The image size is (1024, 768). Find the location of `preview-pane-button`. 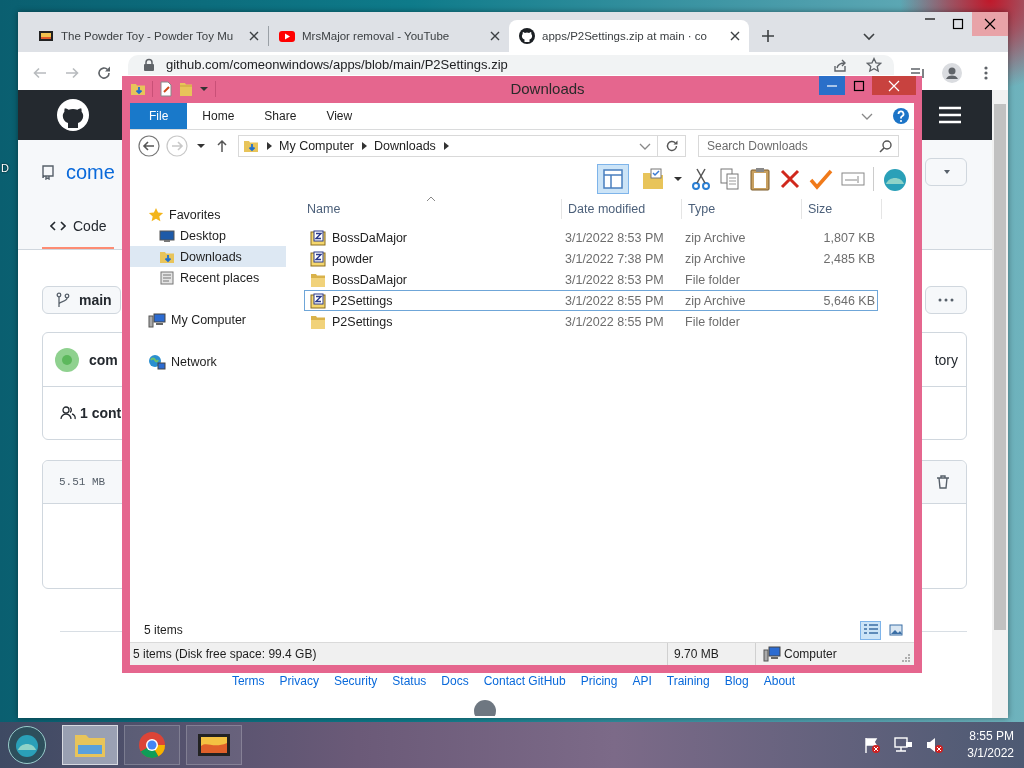

preview-pane-button is located at coordinates (613, 179).